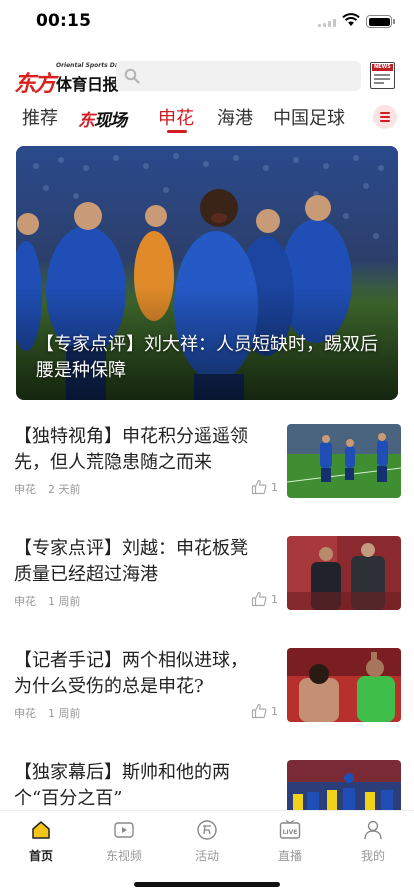 Image resolution: width=414 pixels, height=896 pixels. I want to click on article-title: 【独家幕后】斯帅和他的两个“百分之百”, so click(122, 785).